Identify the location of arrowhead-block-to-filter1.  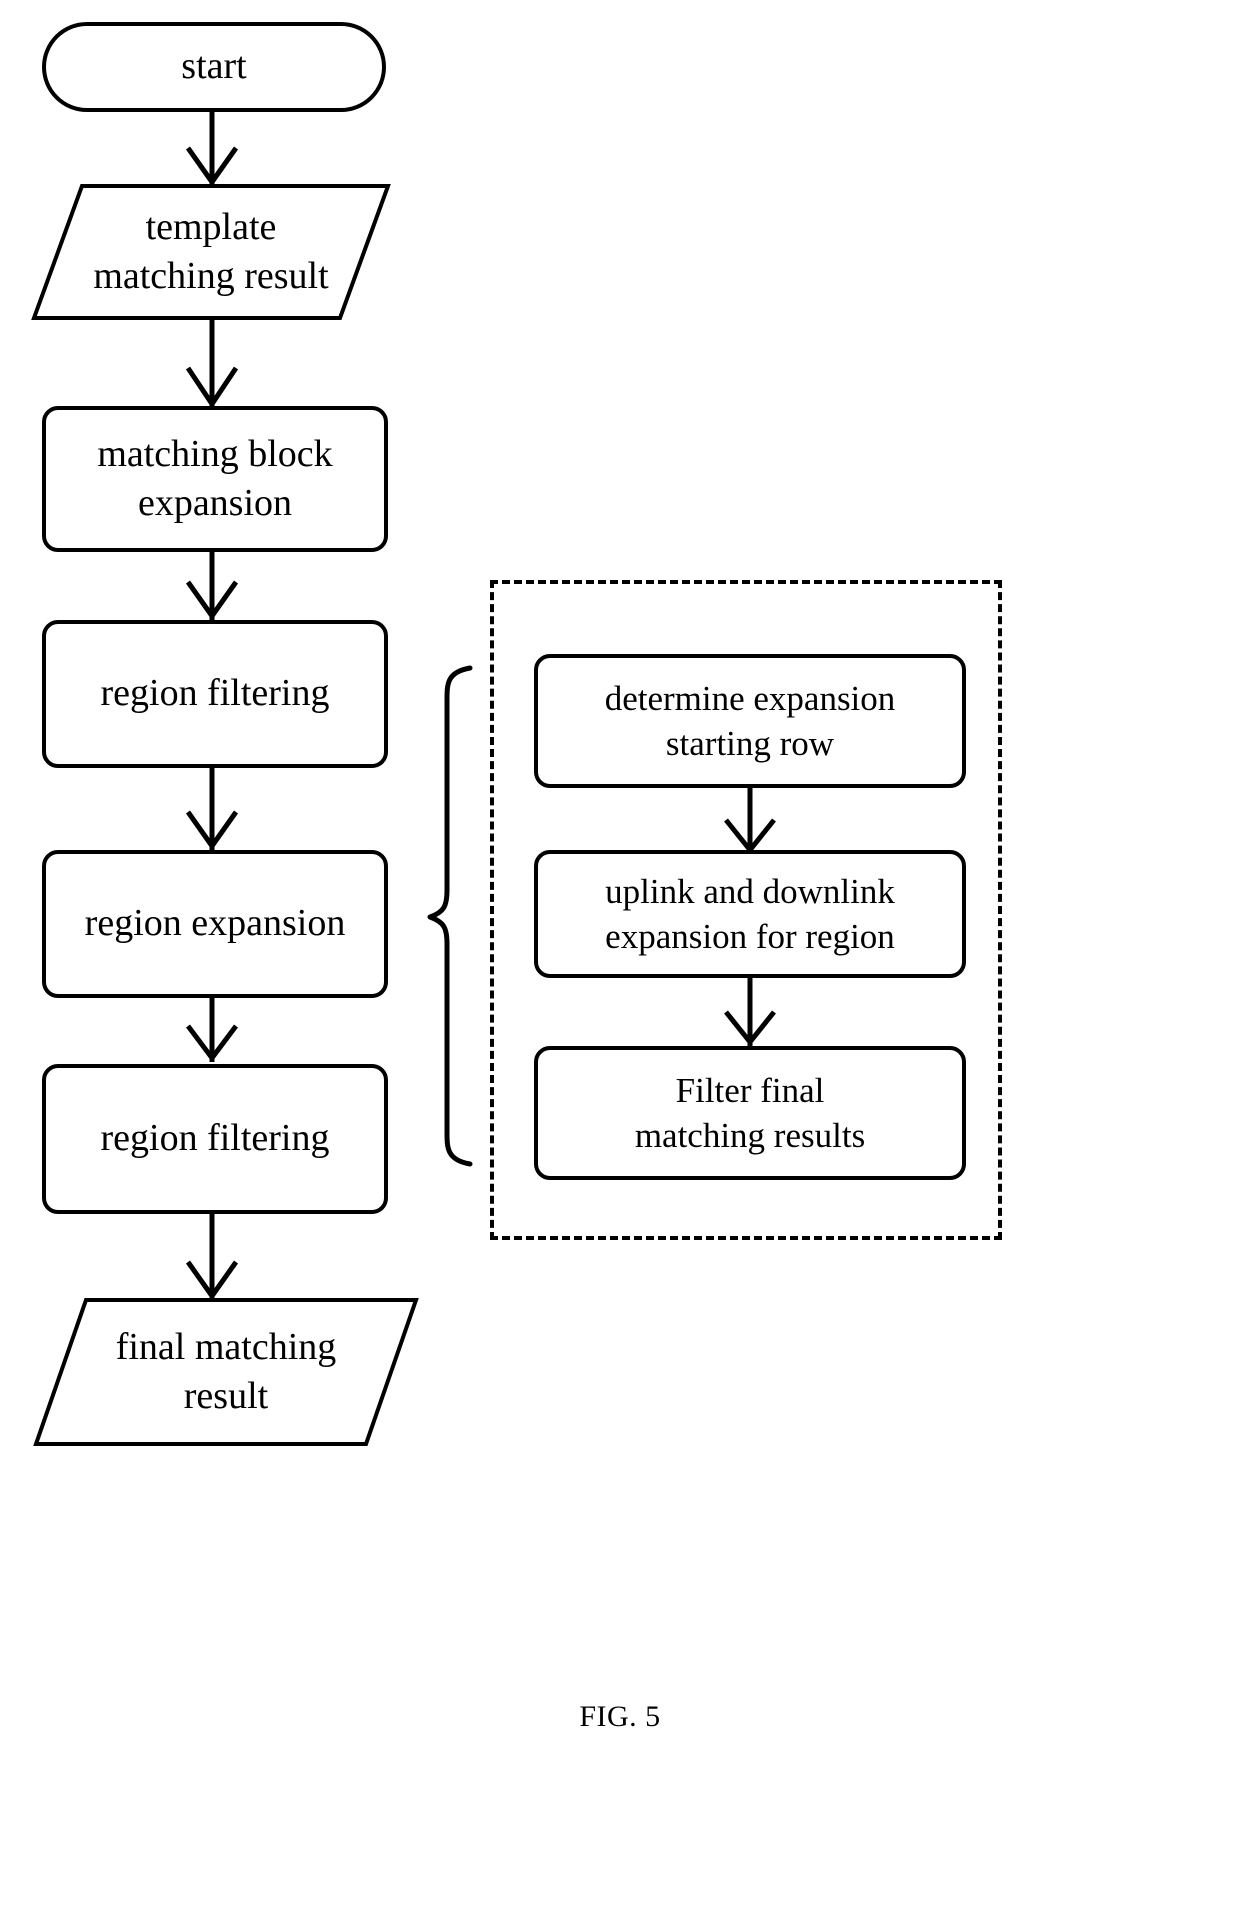
(212, 600).